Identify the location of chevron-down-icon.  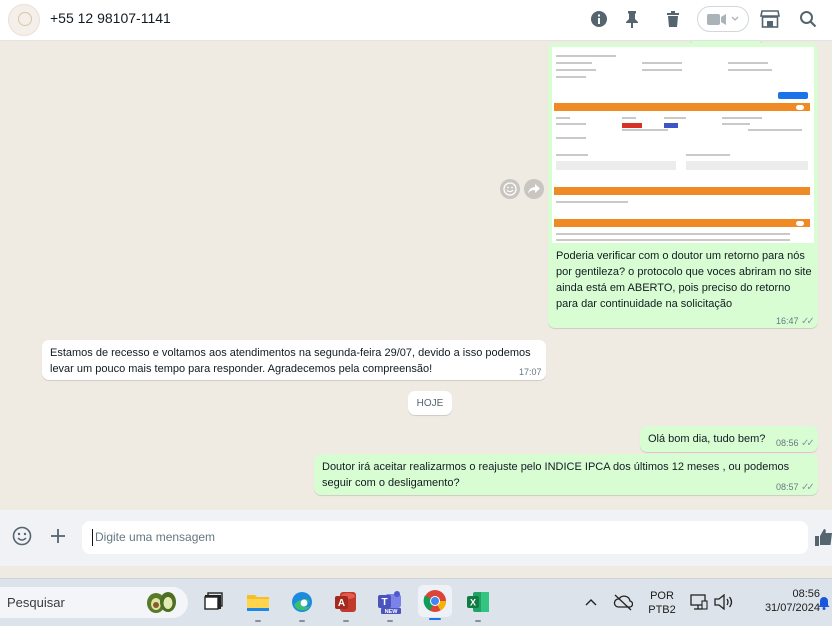
(735, 18).